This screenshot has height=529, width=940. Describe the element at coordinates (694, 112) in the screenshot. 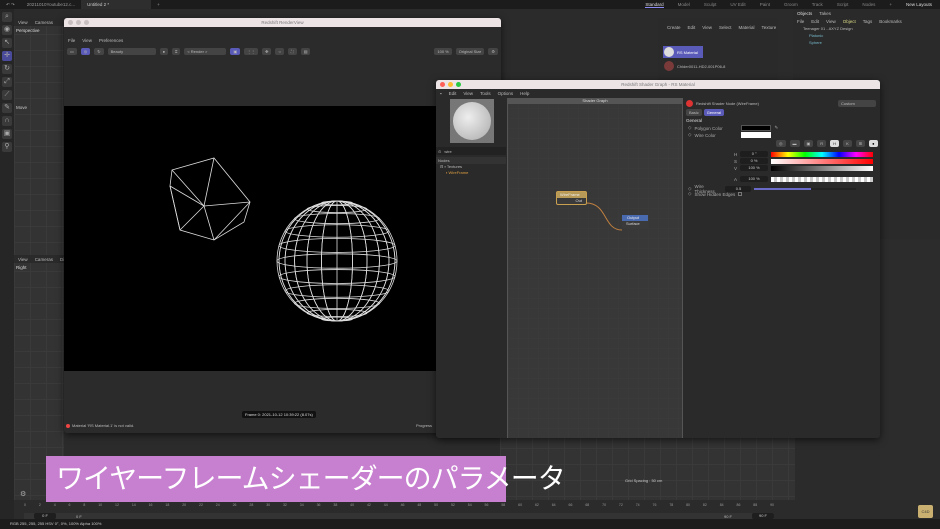

I see `tab-basic: Basic` at that location.